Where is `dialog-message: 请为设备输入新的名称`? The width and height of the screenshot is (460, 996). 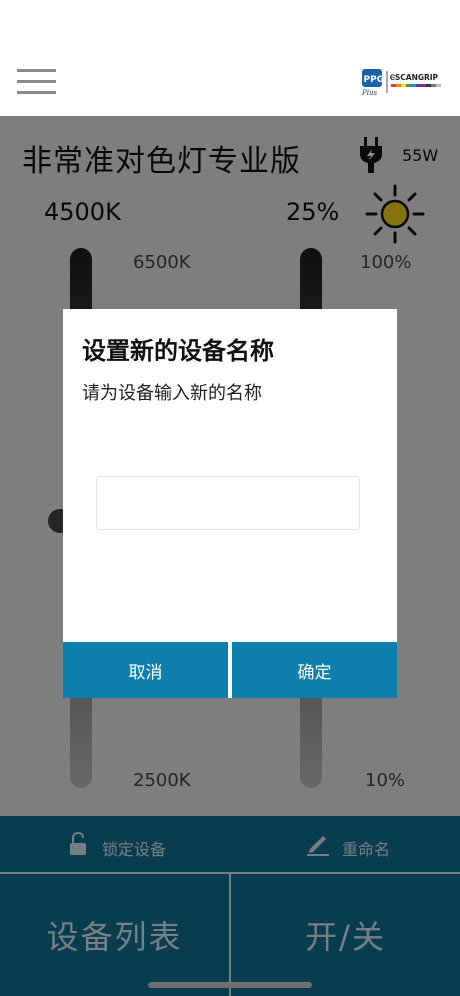
dialog-message: 请为设备输入新的名称 is located at coordinates (172, 393).